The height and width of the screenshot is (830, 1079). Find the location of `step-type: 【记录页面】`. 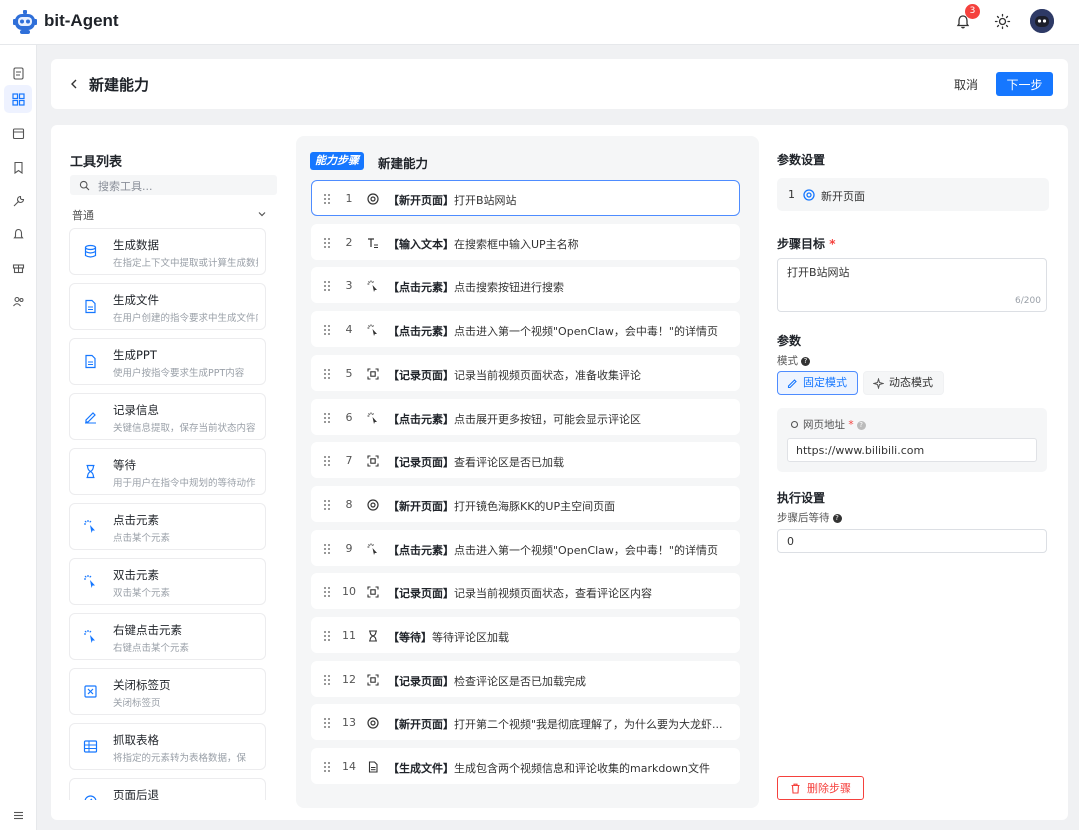

step-type: 【记录页面】 is located at coordinates (421, 375).